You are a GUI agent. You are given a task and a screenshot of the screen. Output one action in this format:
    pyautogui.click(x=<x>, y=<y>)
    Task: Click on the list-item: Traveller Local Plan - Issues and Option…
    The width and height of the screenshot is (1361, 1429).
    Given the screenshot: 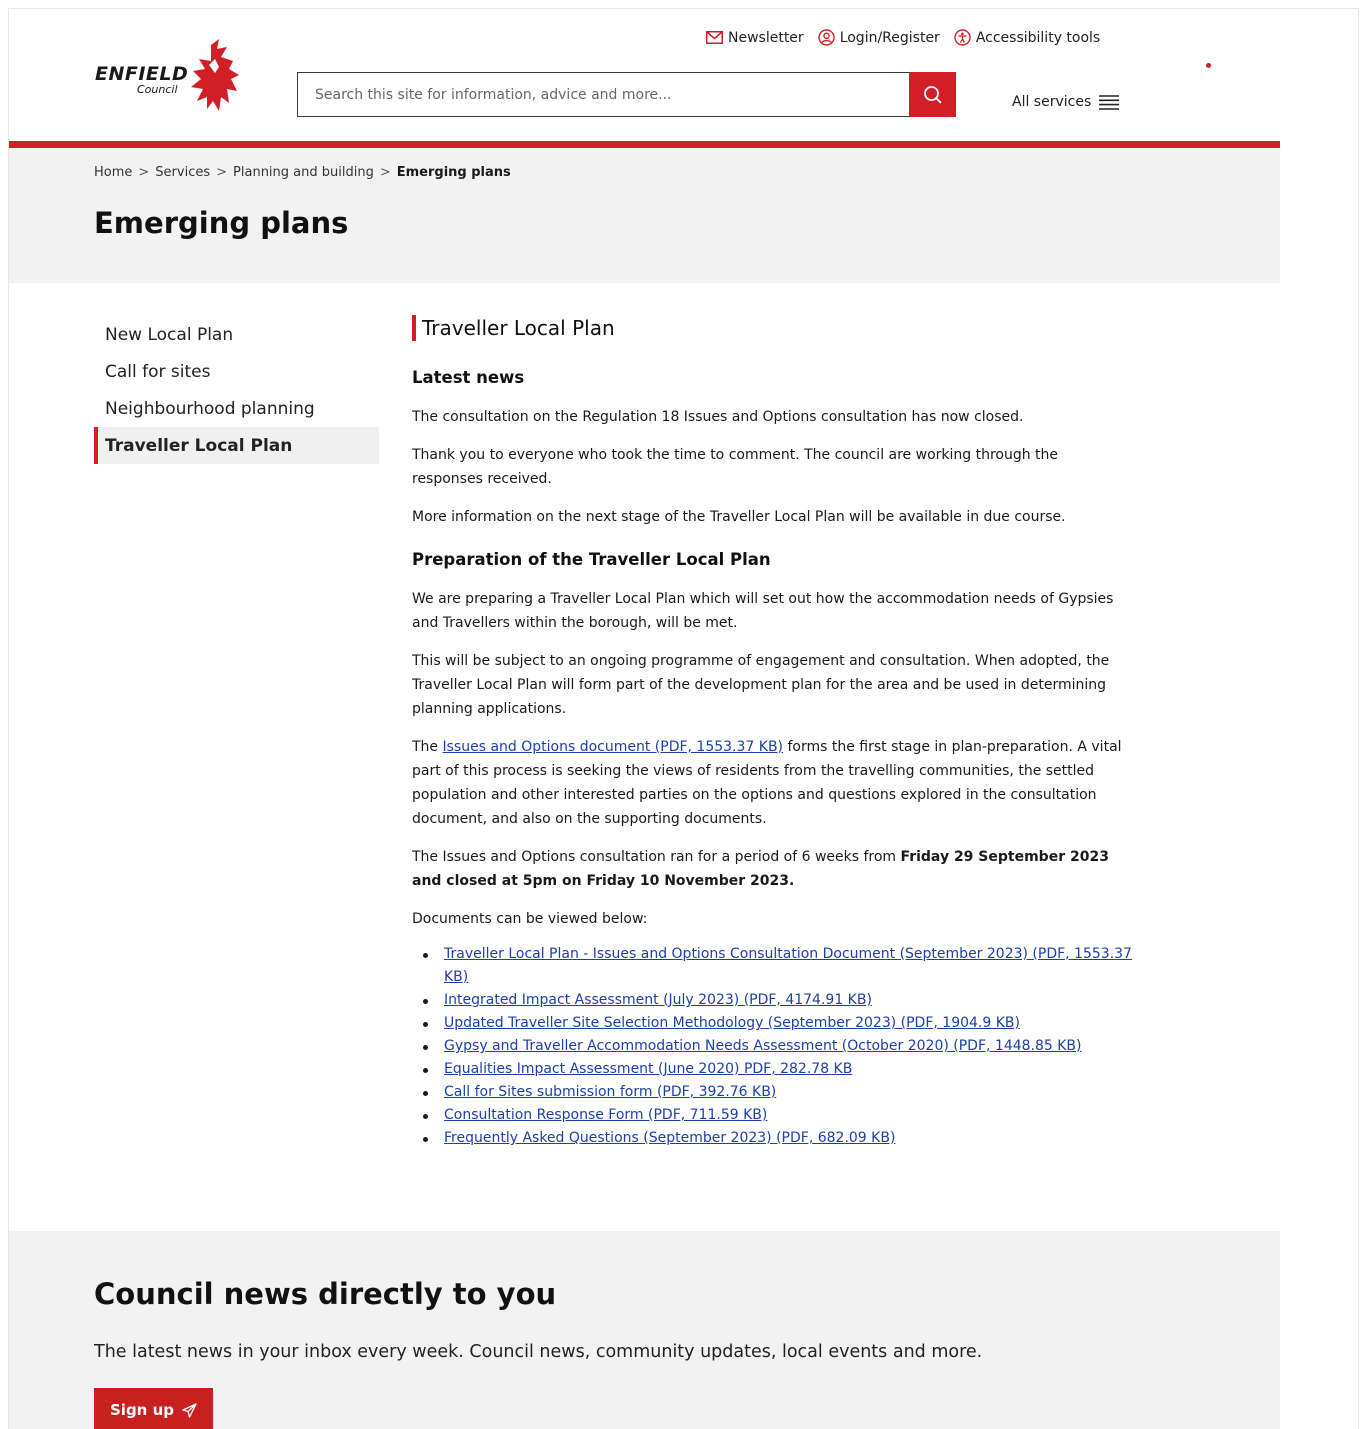 What is the action you would take?
    pyautogui.click(x=772, y=966)
    